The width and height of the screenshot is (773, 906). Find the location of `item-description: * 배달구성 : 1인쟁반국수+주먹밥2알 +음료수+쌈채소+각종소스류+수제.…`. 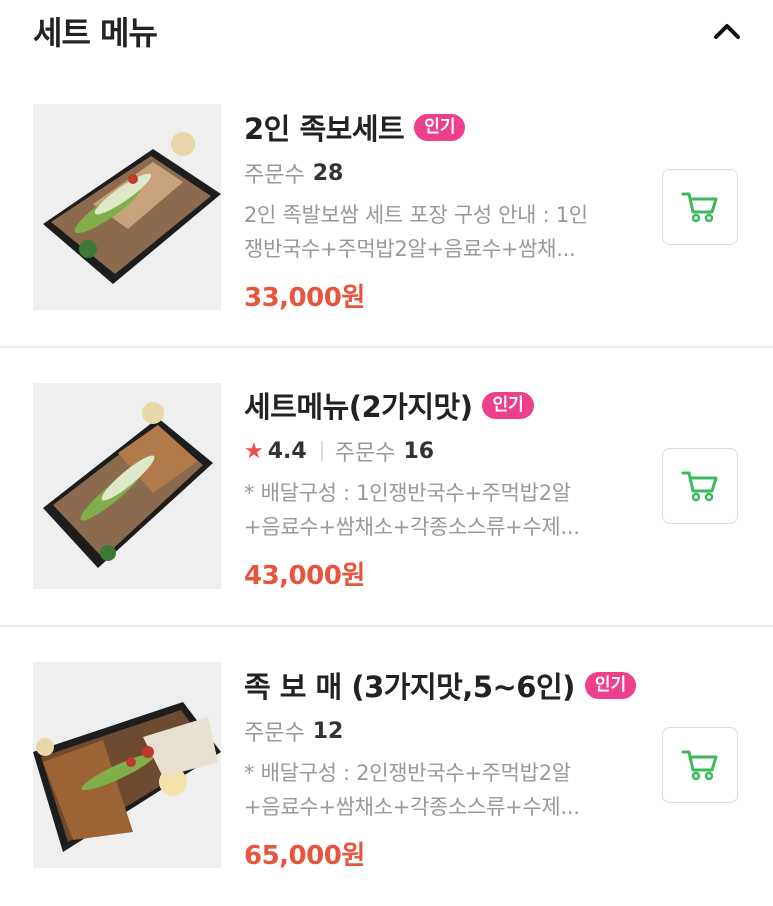

item-description: * 배달구성 : 1인쟁반국수+주먹밥2알 +음료수+쌈채소+각종소스류+수제.… is located at coordinates (439, 510).